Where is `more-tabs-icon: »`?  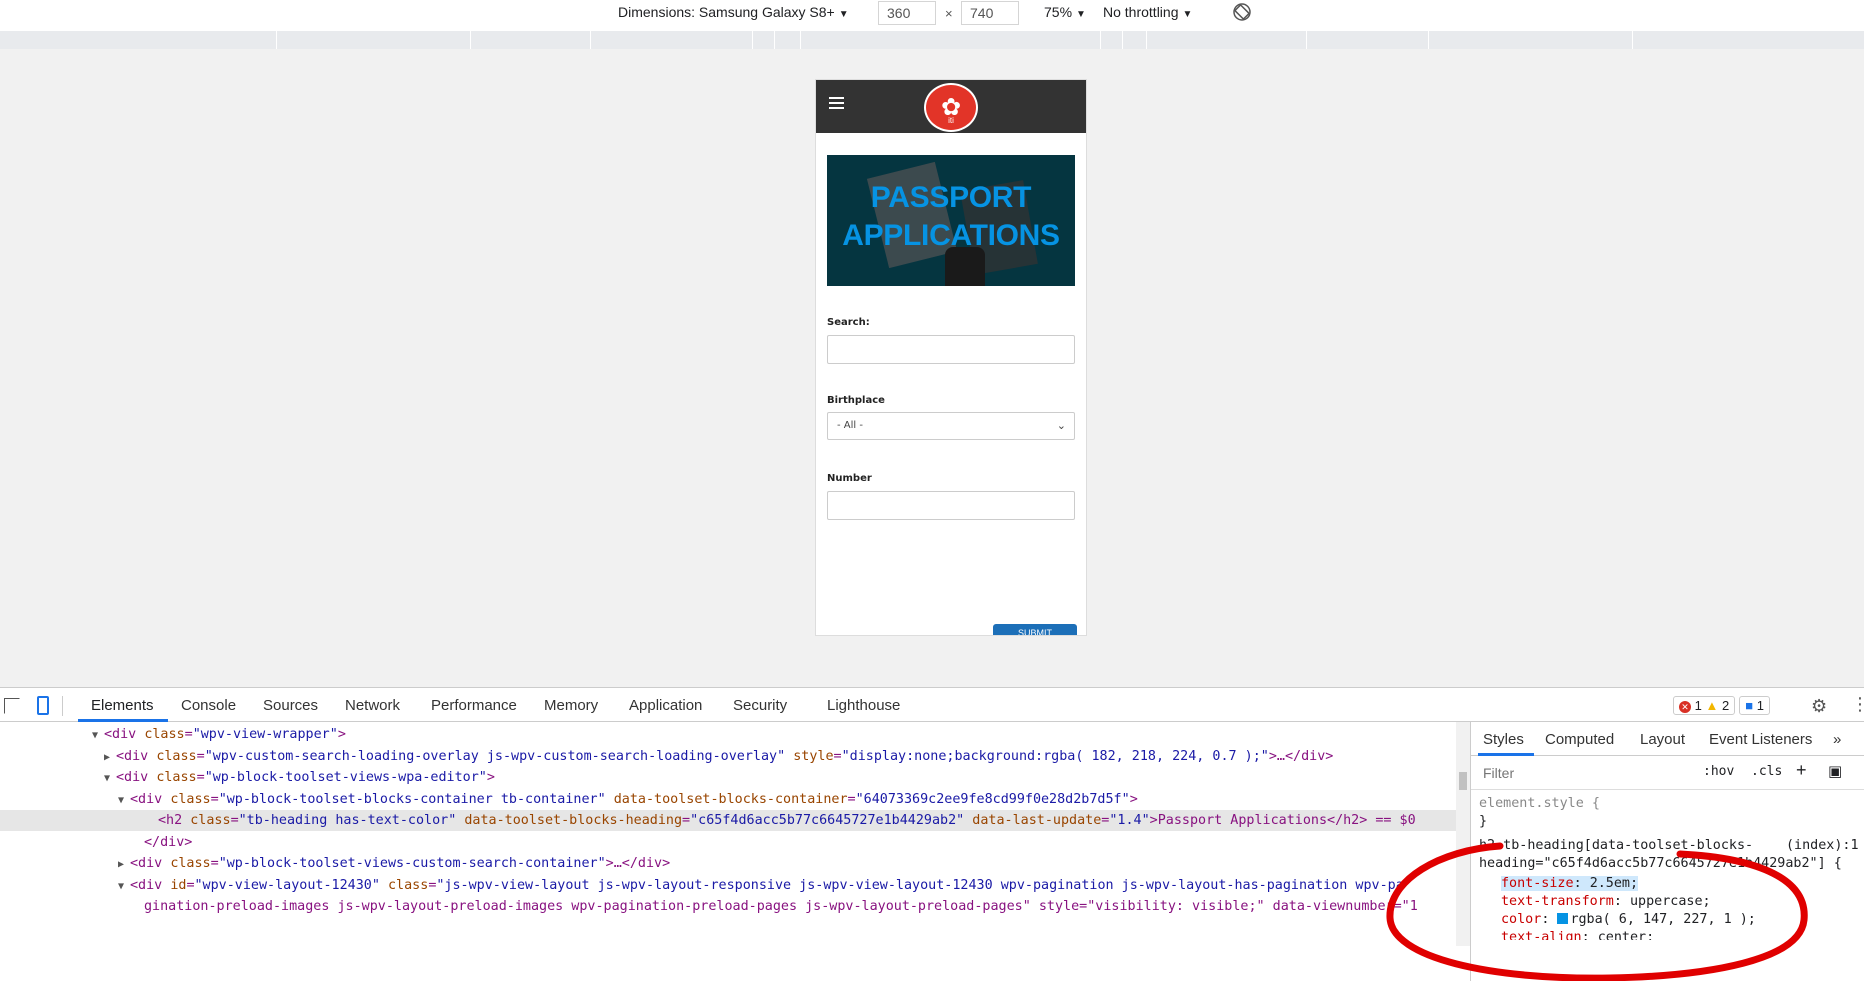 more-tabs-icon: » is located at coordinates (1837, 739).